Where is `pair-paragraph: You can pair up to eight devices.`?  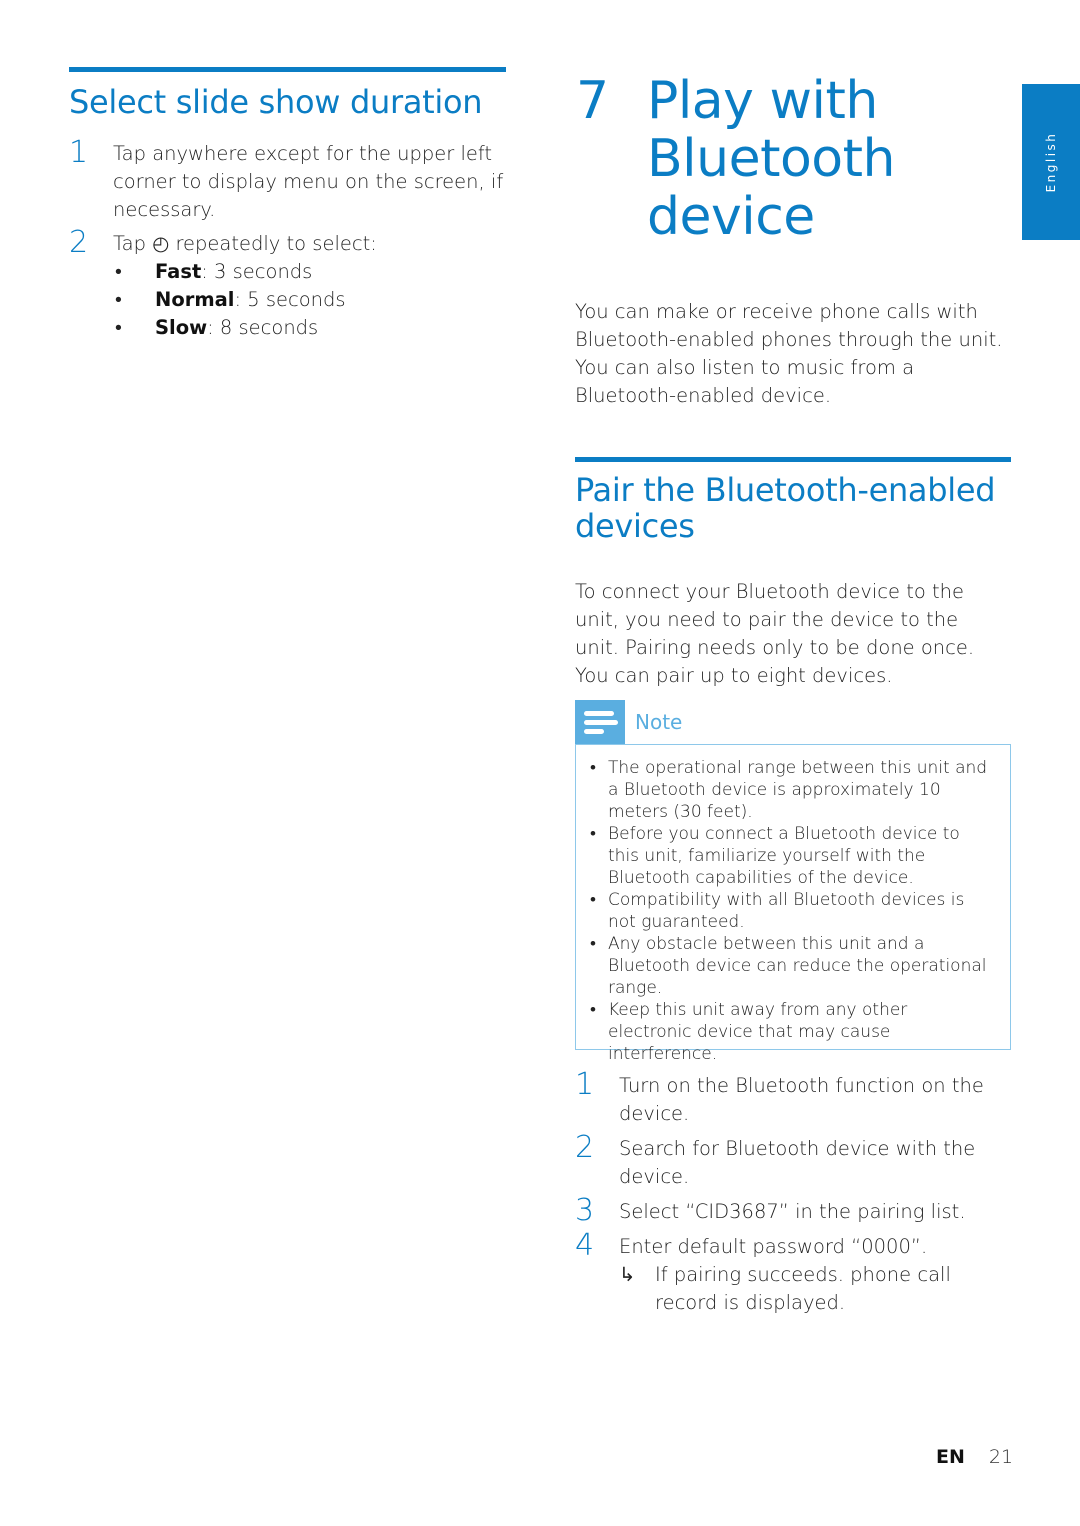 pair-paragraph: You can pair up to eight devices. is located at coordinates (734, 675).